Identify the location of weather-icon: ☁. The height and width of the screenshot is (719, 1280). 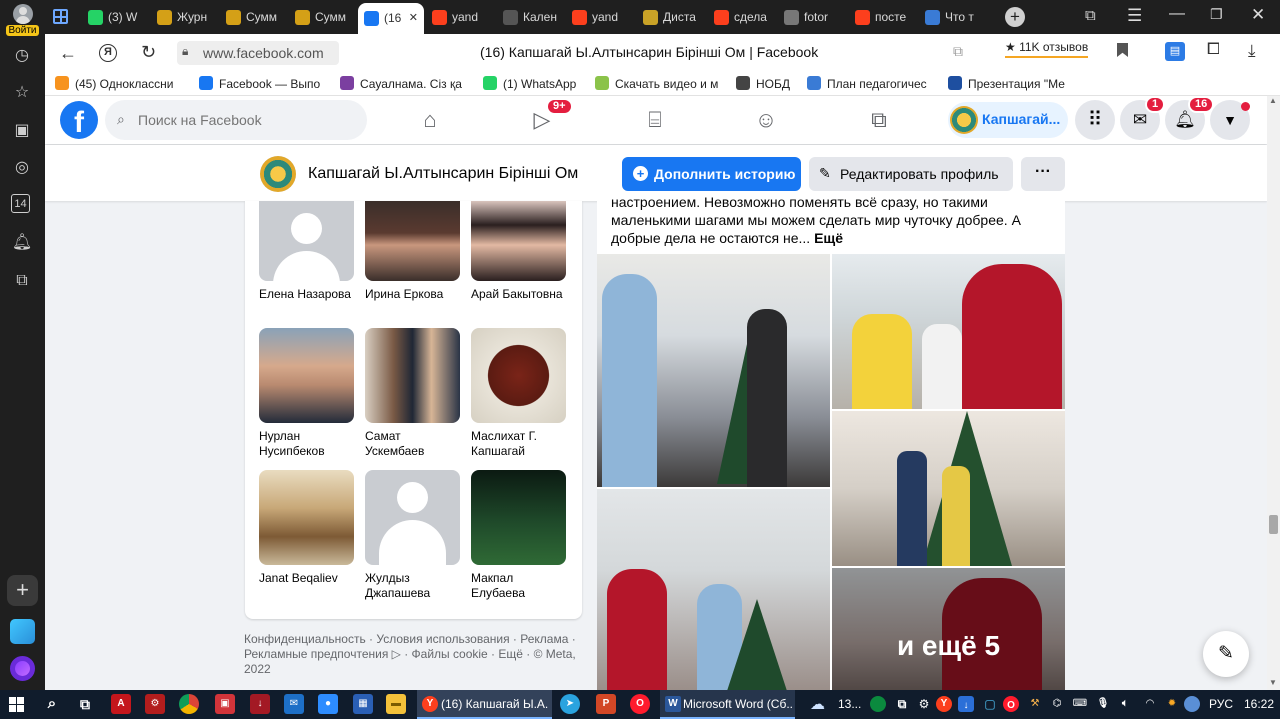
(820, 704).